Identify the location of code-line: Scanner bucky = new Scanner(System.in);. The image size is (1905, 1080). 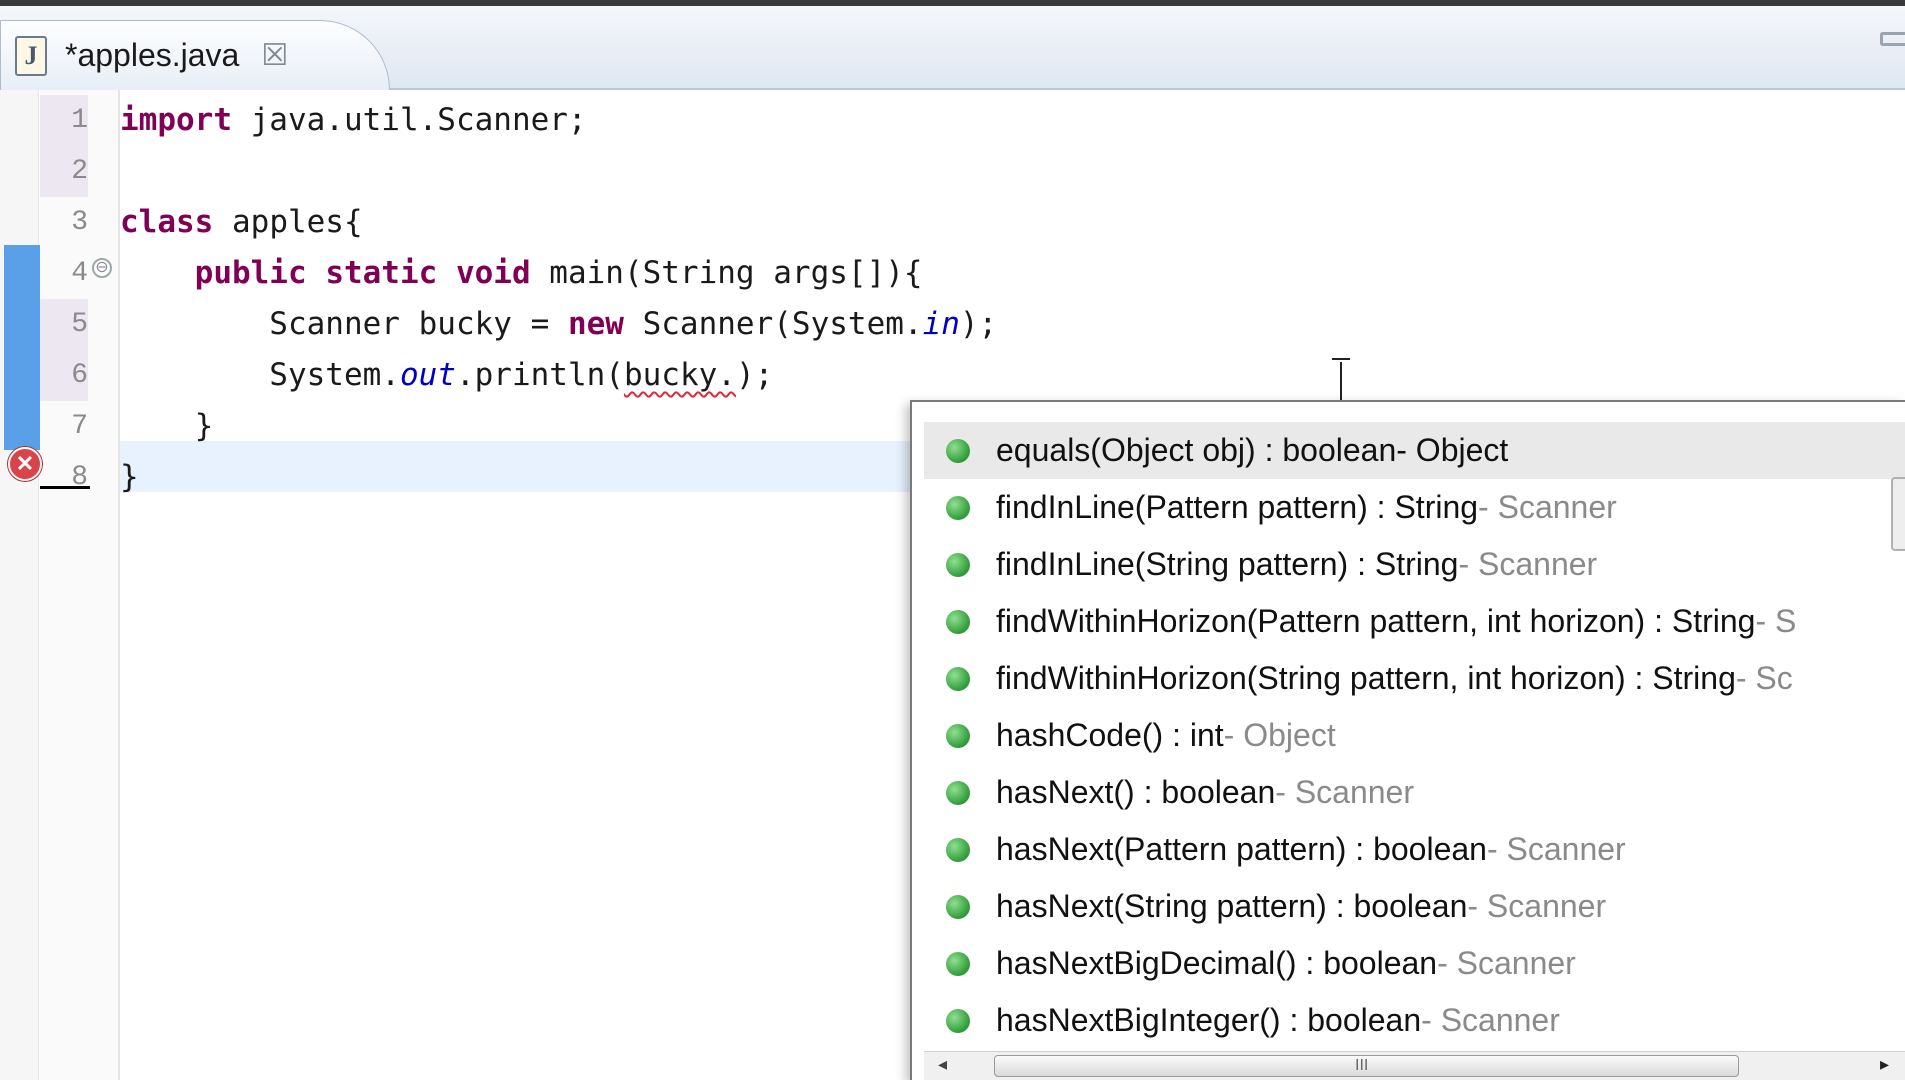
(558, 324).